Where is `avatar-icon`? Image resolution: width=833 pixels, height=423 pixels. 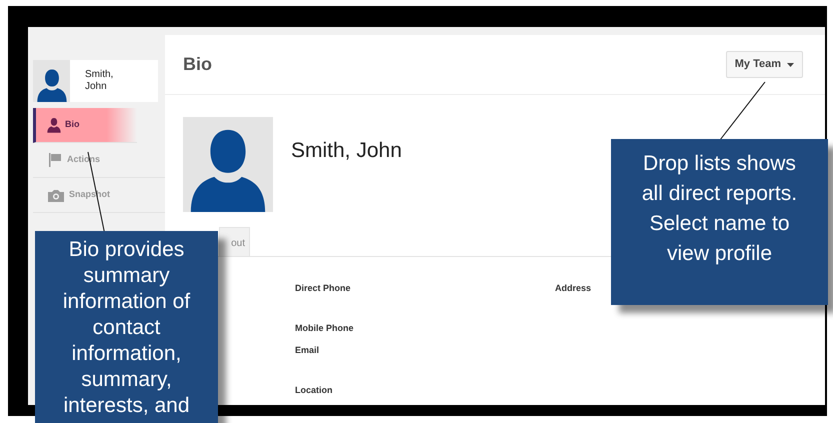
avatar-icon is located at coordinates (51, 81).